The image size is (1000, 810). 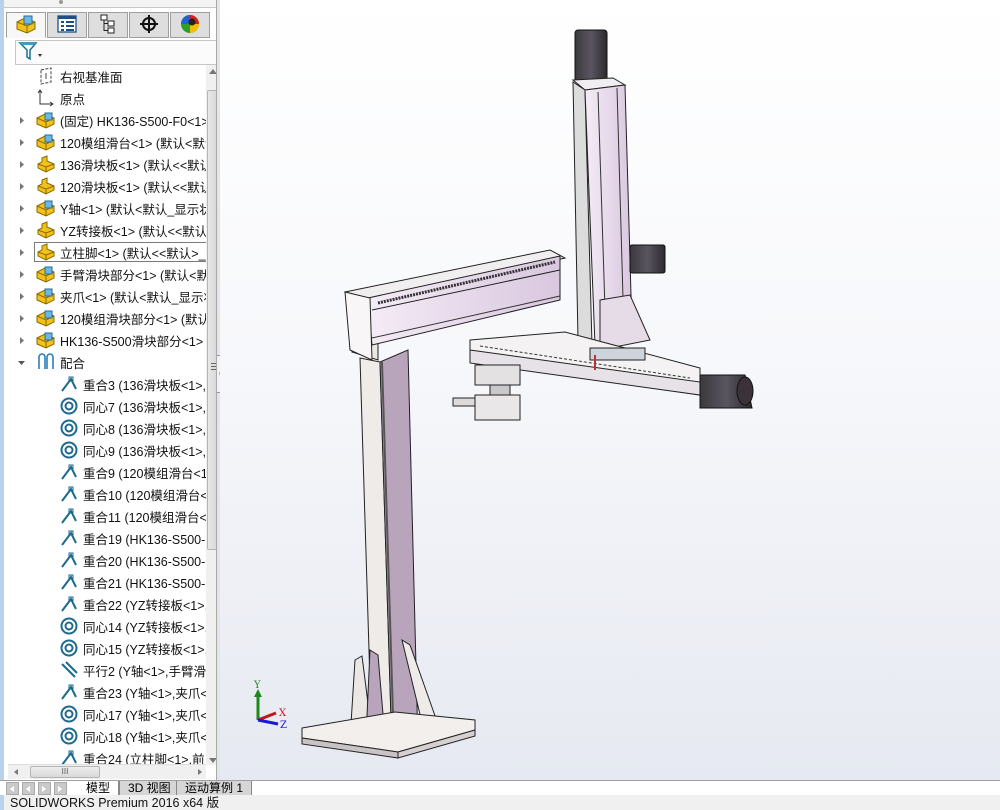 What do you see at coordinates (28, 788) in the screenshot?
I see `tab-nav-prev-button` at bounding box center [28, 788].